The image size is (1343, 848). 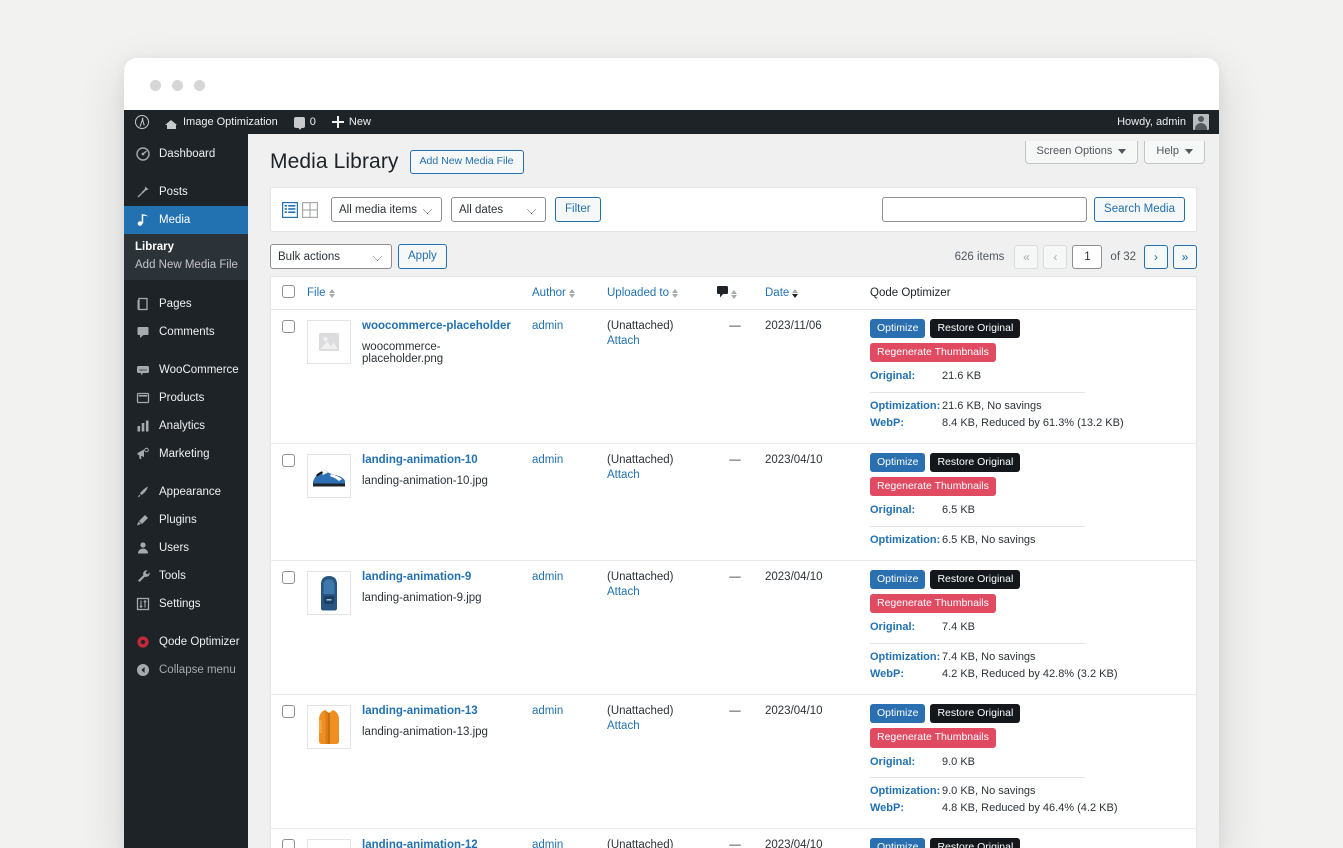 I want to click on sidebar-item-woocommerce: woo WooCommerce, so click(x=186, y=370).